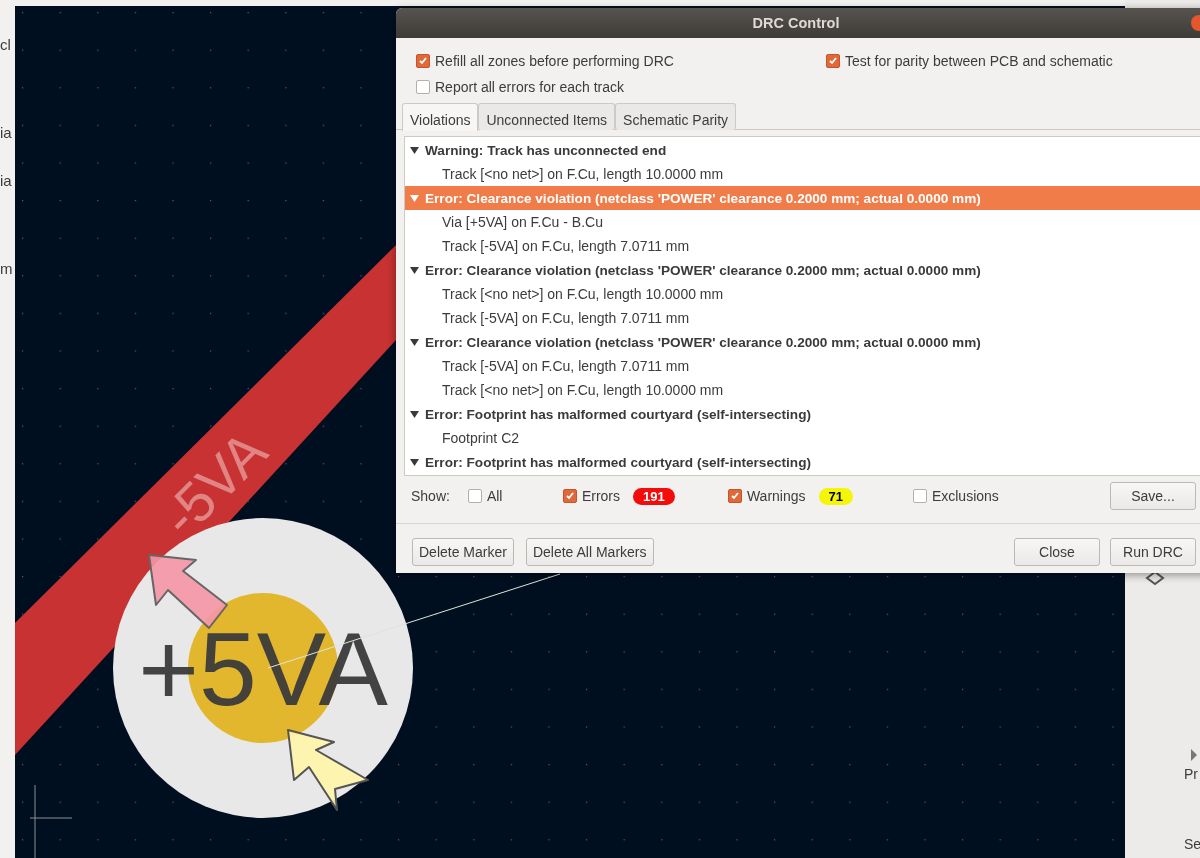 This screenshot has width=1200, height=858. What do you see at coordinates (463, 552) in the screenshot?
I see `dialog-button: Delete Marker` at bounding box center [463, 552].